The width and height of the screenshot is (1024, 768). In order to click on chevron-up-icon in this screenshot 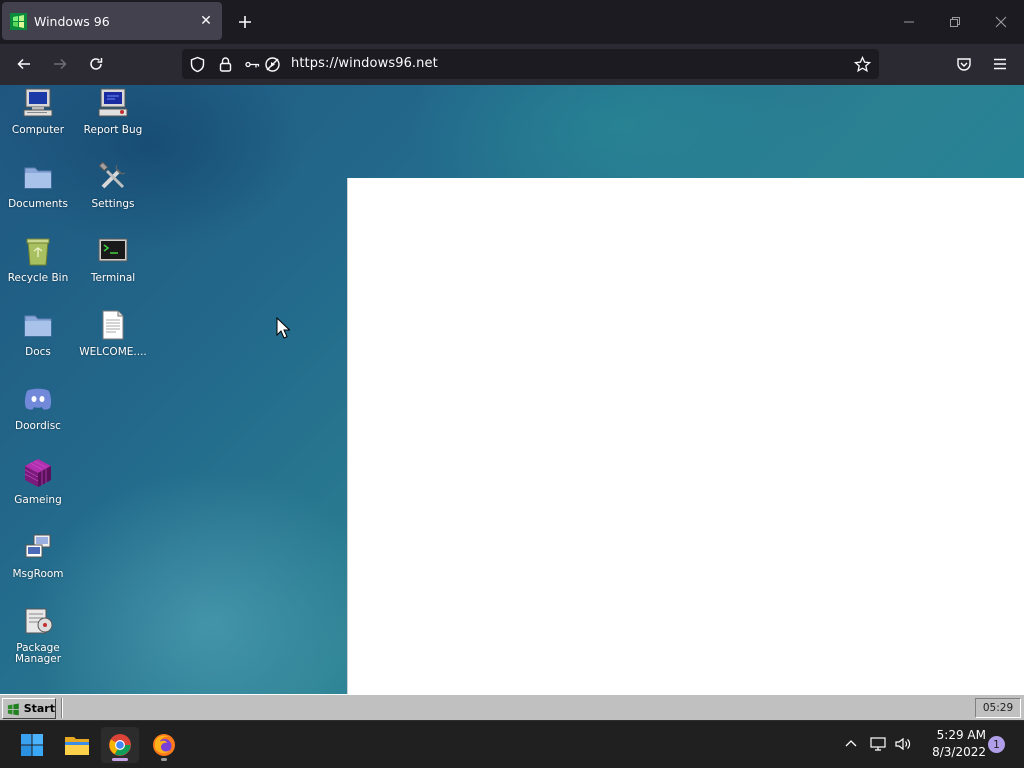, I will do `click(851, 743)`.